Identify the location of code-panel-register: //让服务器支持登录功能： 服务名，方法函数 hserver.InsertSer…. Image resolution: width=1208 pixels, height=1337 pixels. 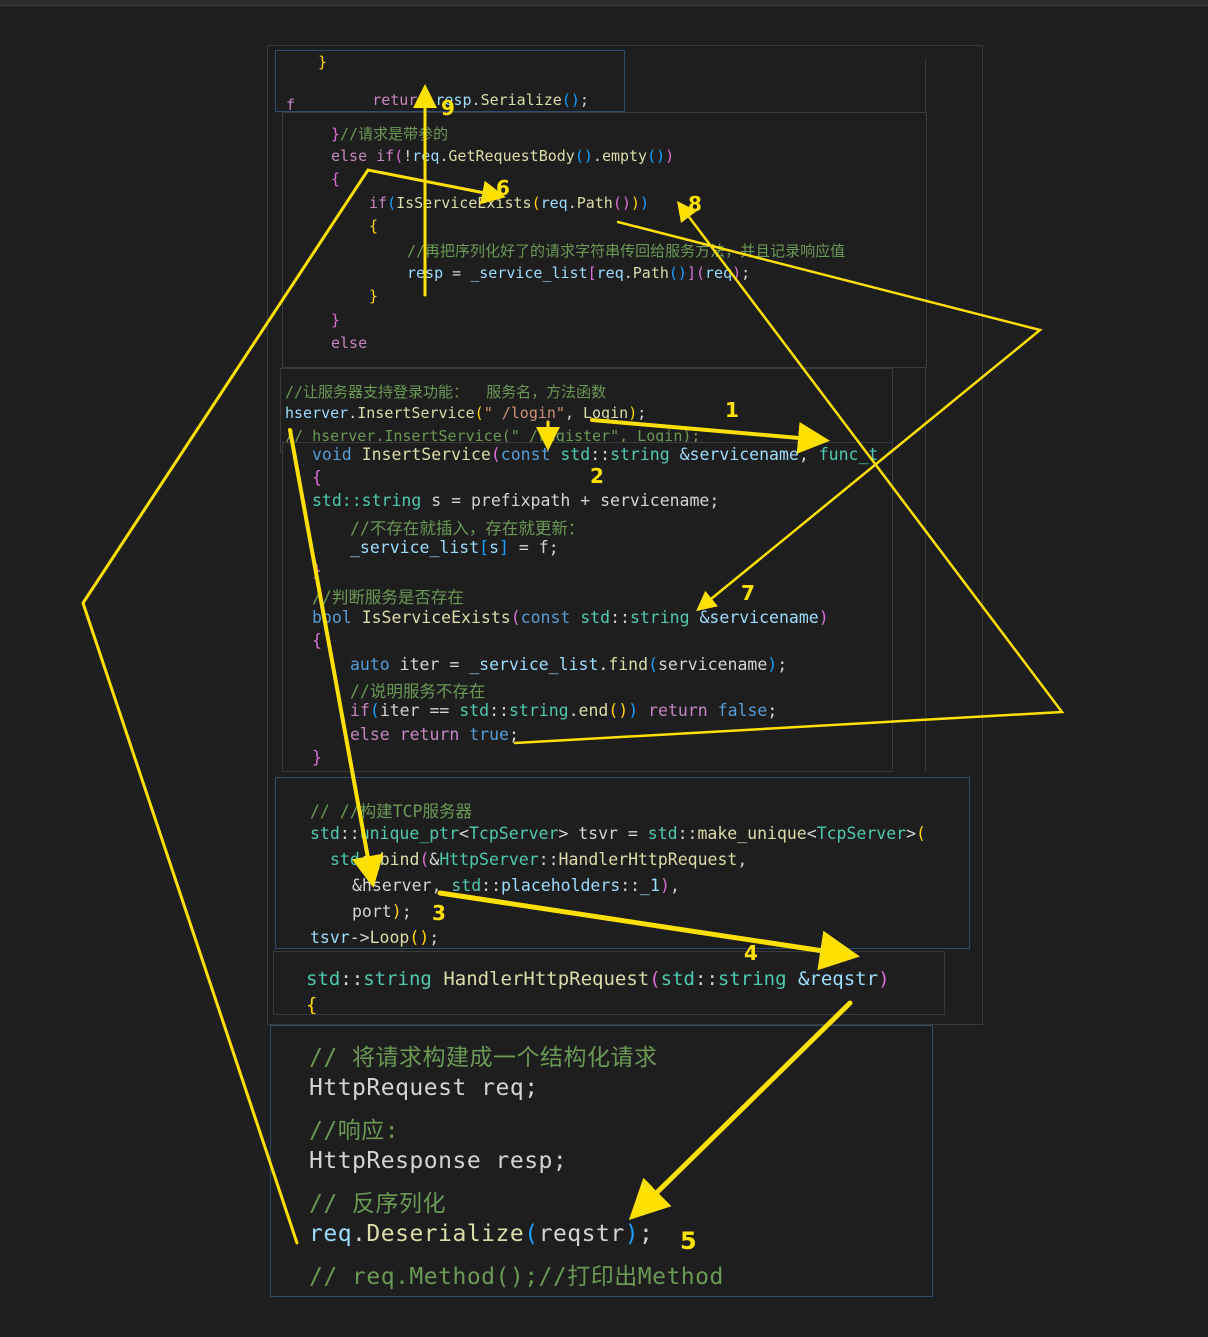
(586, 410).